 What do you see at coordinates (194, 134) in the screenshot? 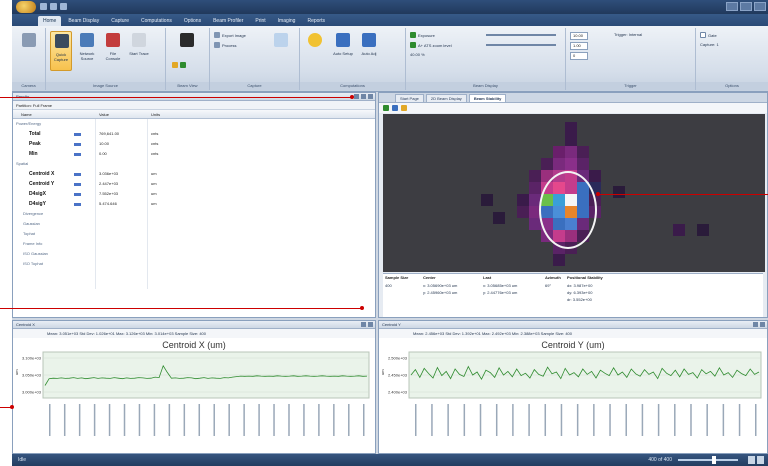
I see `results-row: Total 769,641.00 cnts` at bounding box center [194, 134].